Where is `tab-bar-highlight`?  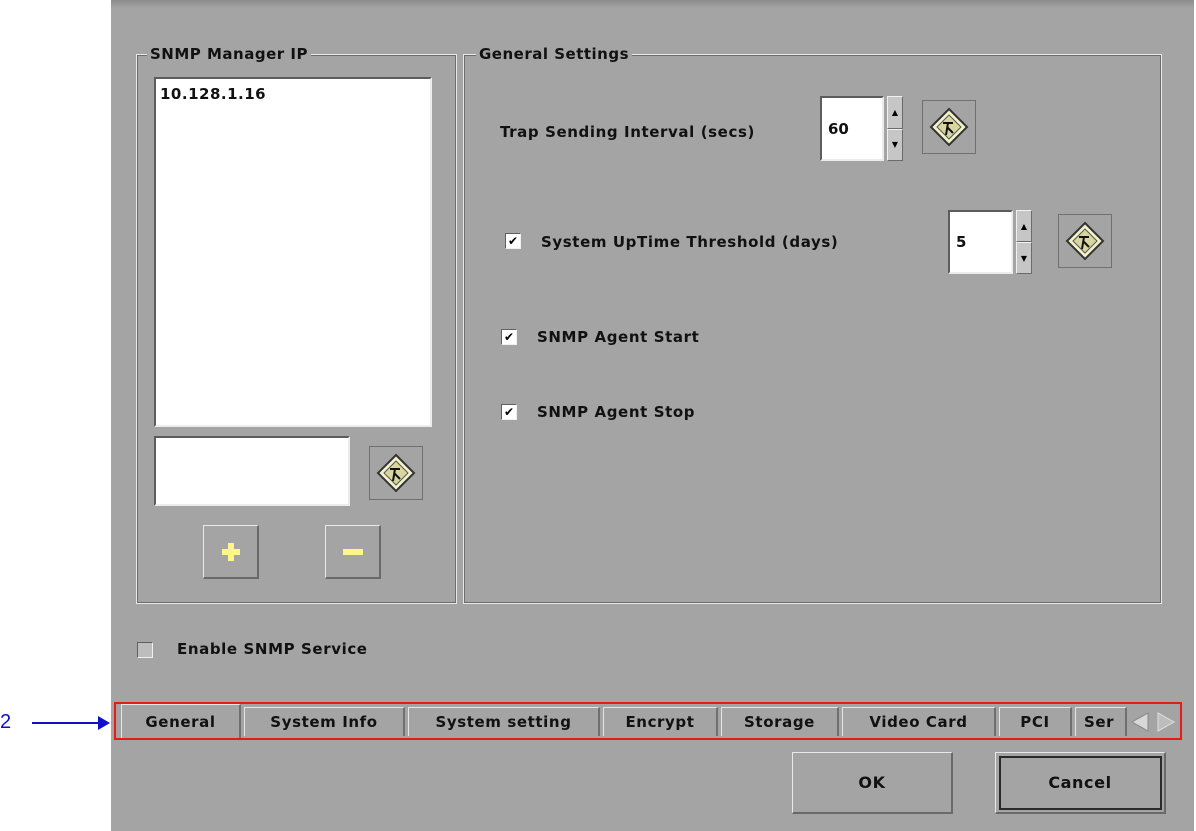 tab-bar-highlight is located at coordinates (648, 721).